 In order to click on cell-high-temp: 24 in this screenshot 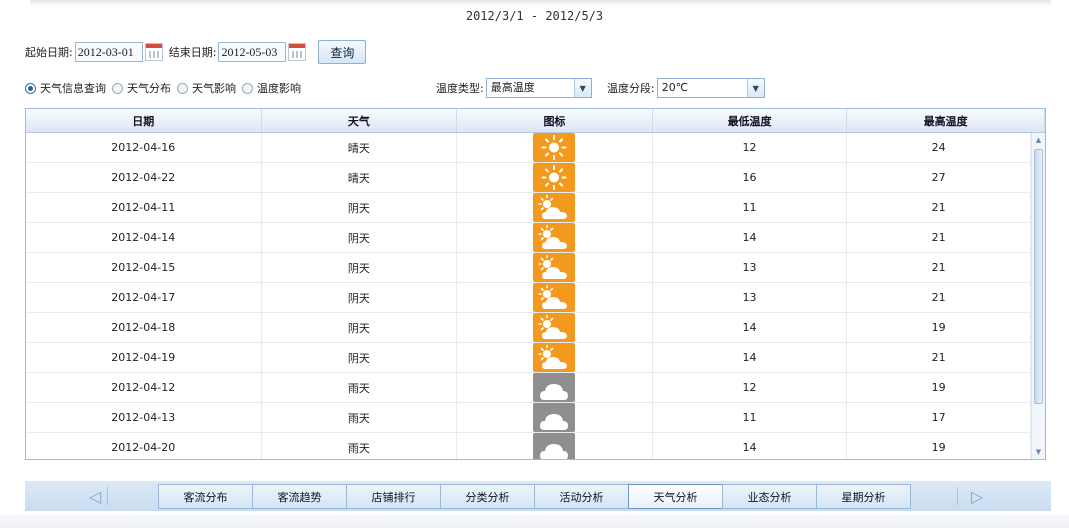, I will do `click(939, 147)`.